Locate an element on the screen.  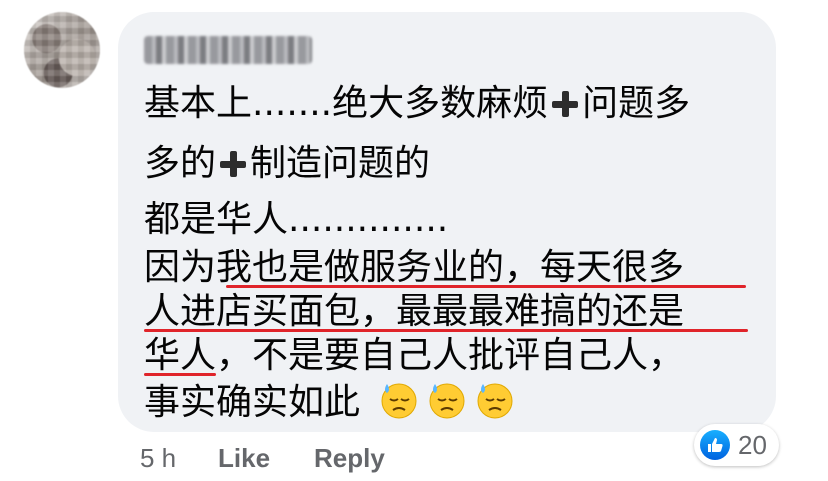
comment-timestamp: 5 h is located at coordinates (158, 458).